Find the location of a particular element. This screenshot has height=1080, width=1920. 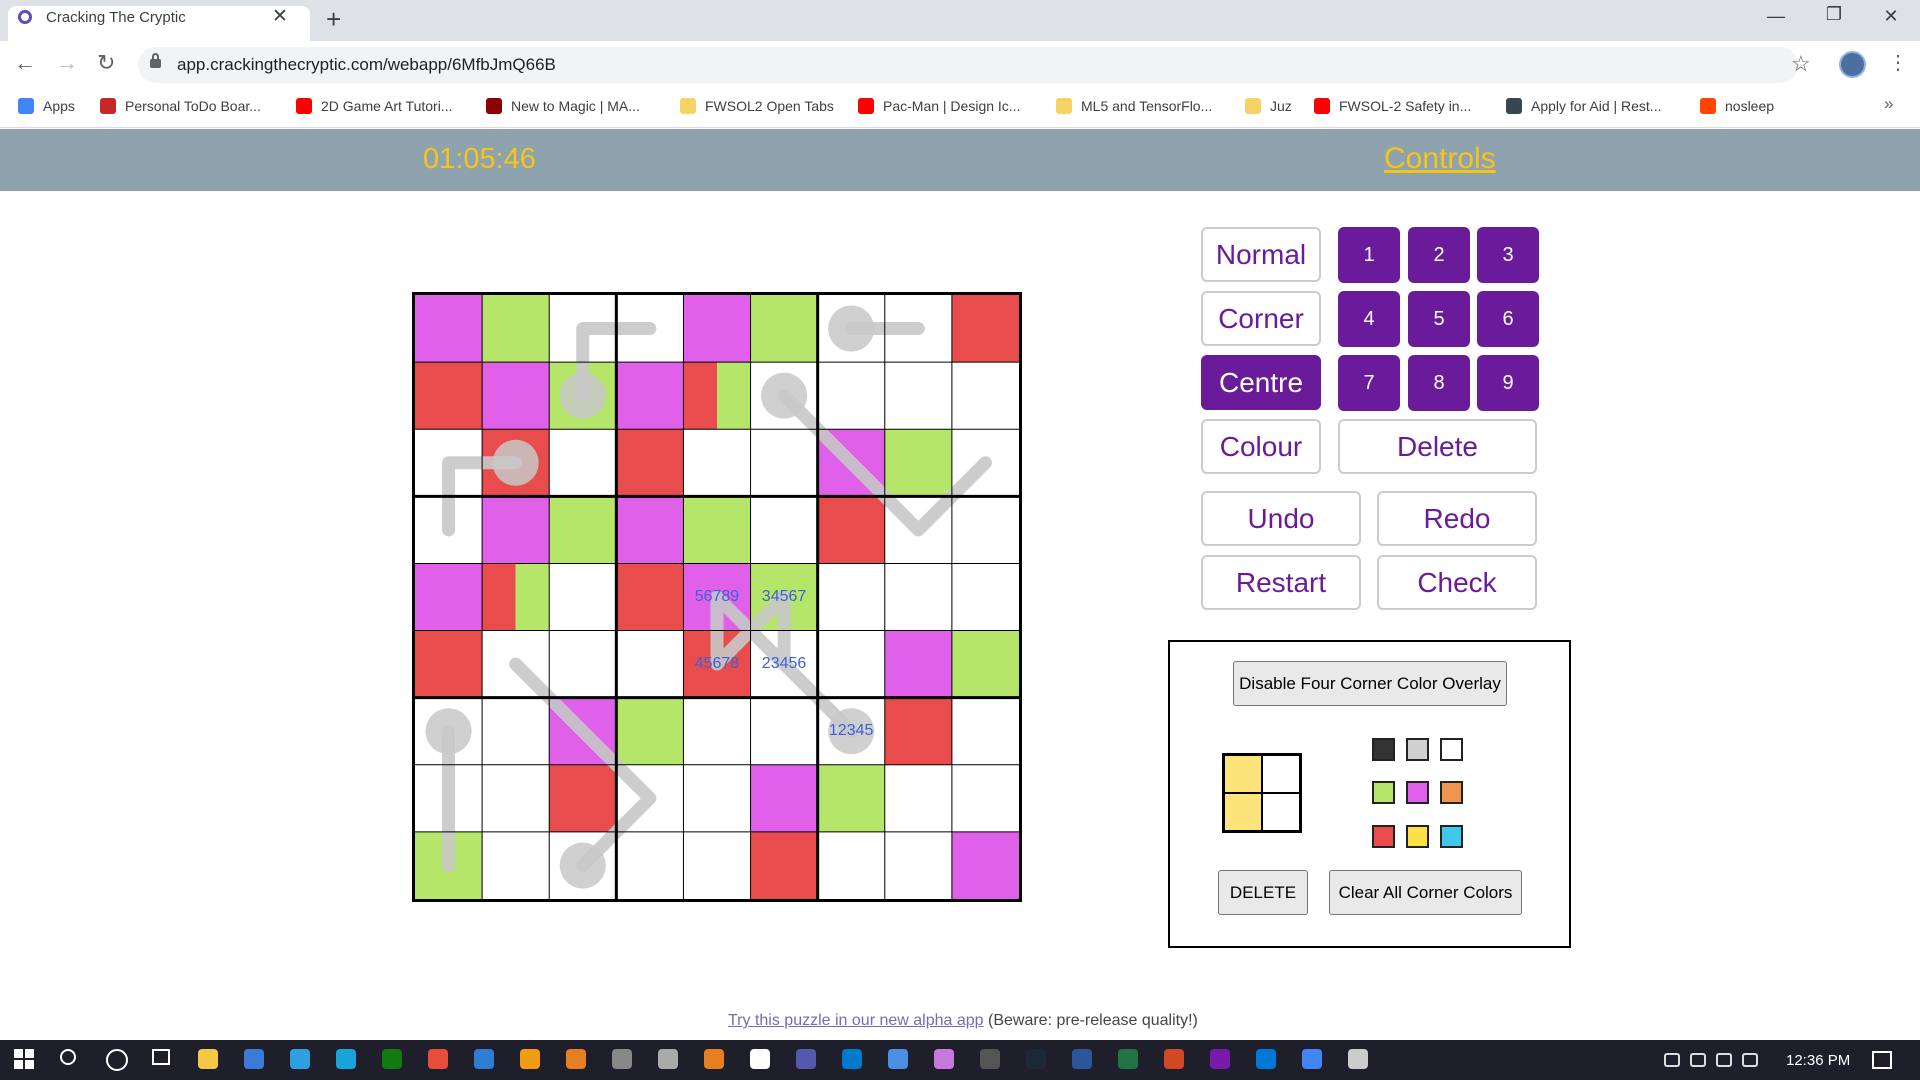

digit-button-7: 7 is located at coordinates (1369, 383).